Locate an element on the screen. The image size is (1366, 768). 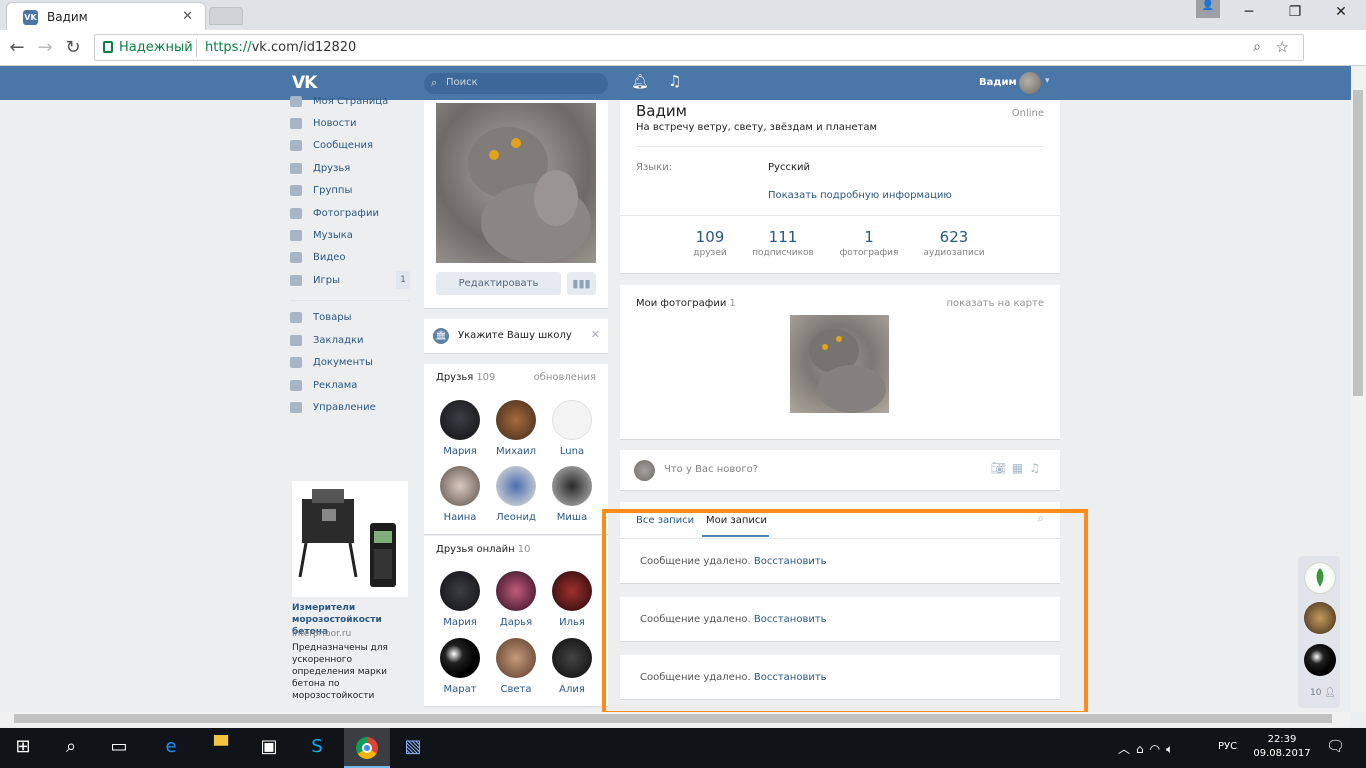
system-tray: ︿⌂◠🔈︎ is located at coordinates (1148, 748).